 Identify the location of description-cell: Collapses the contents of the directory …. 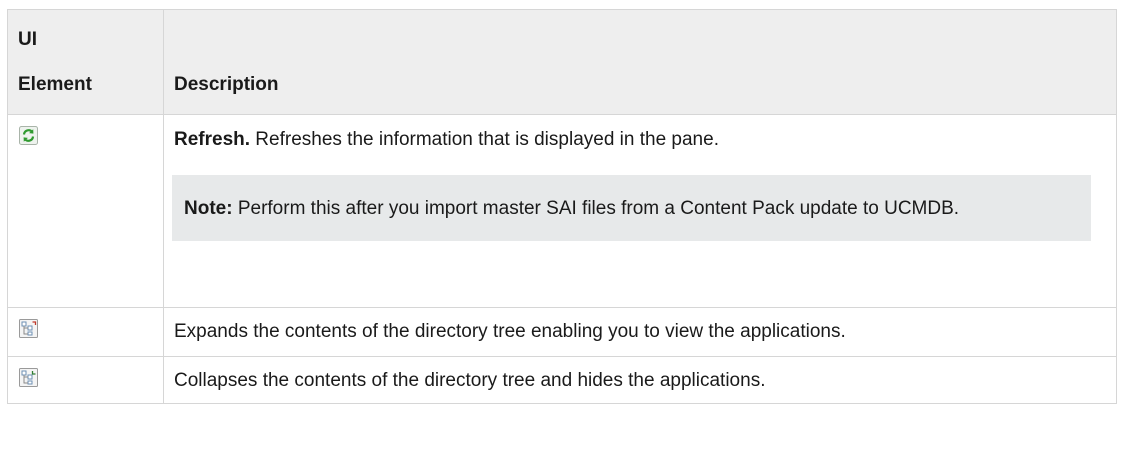
(640, 380).